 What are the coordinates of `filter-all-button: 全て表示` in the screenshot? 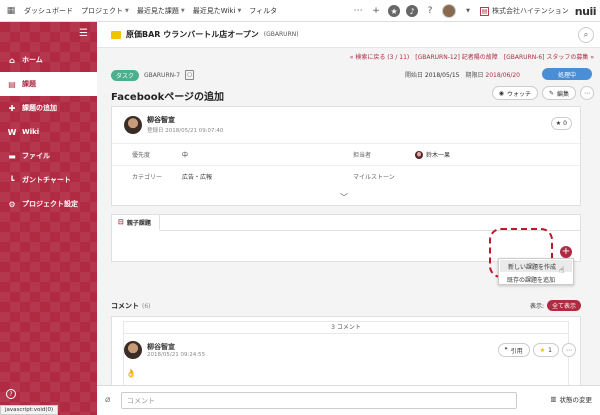 It's located at (563, 305).